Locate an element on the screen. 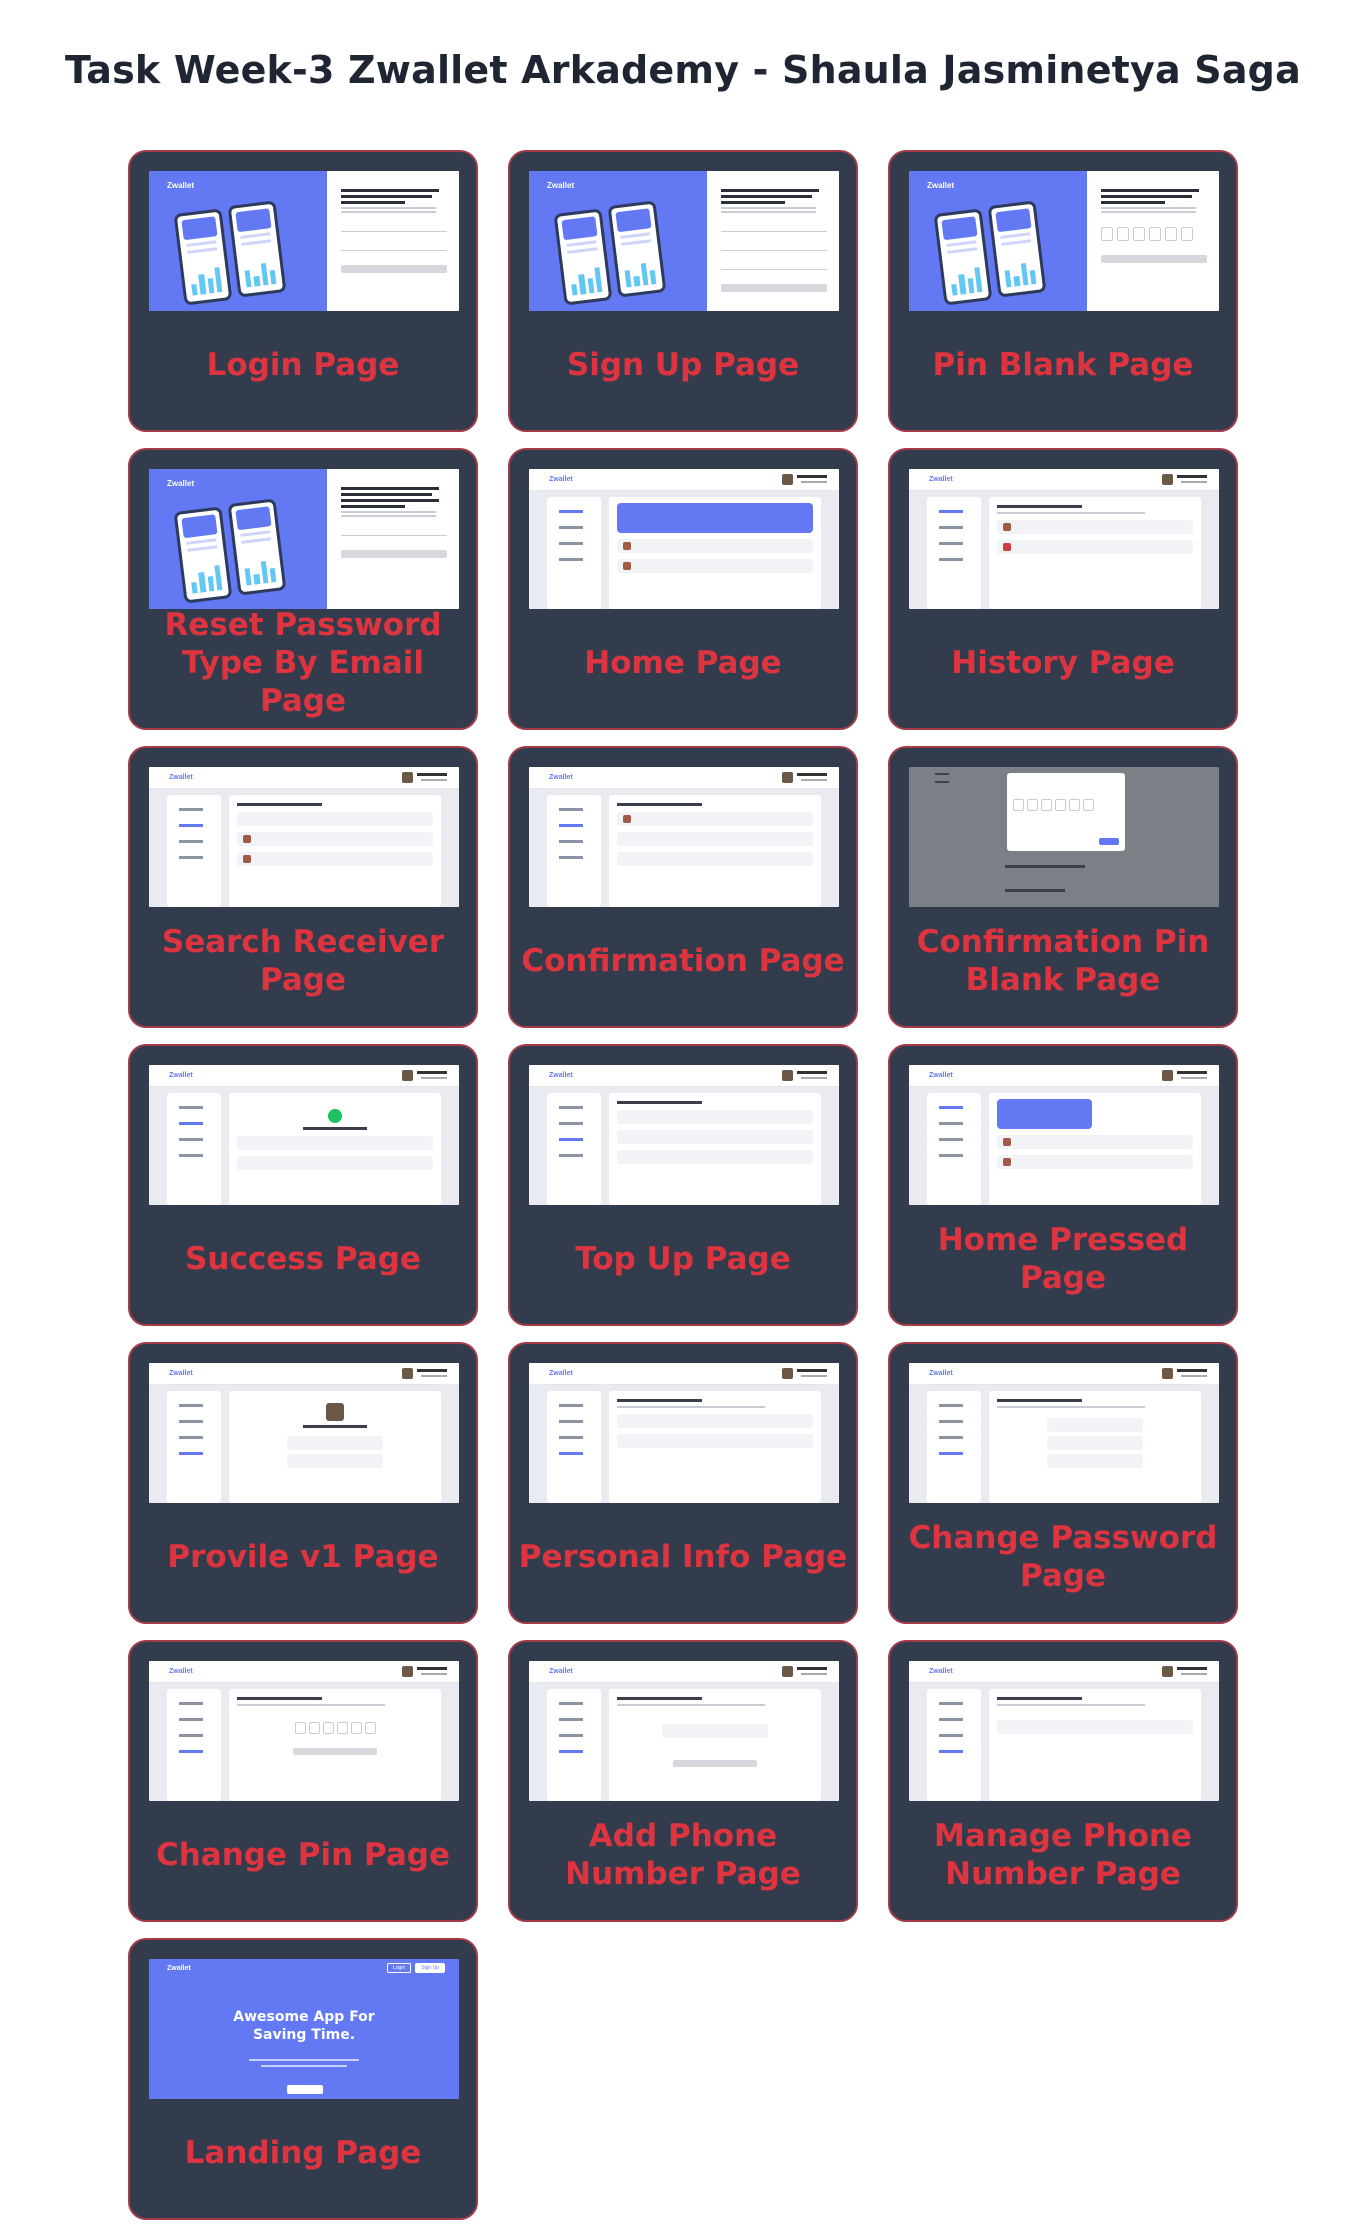 This screenshot has width=1366, height=2238. card-label: Reset Password Type By Email Page is located at coordinates (303, 663).